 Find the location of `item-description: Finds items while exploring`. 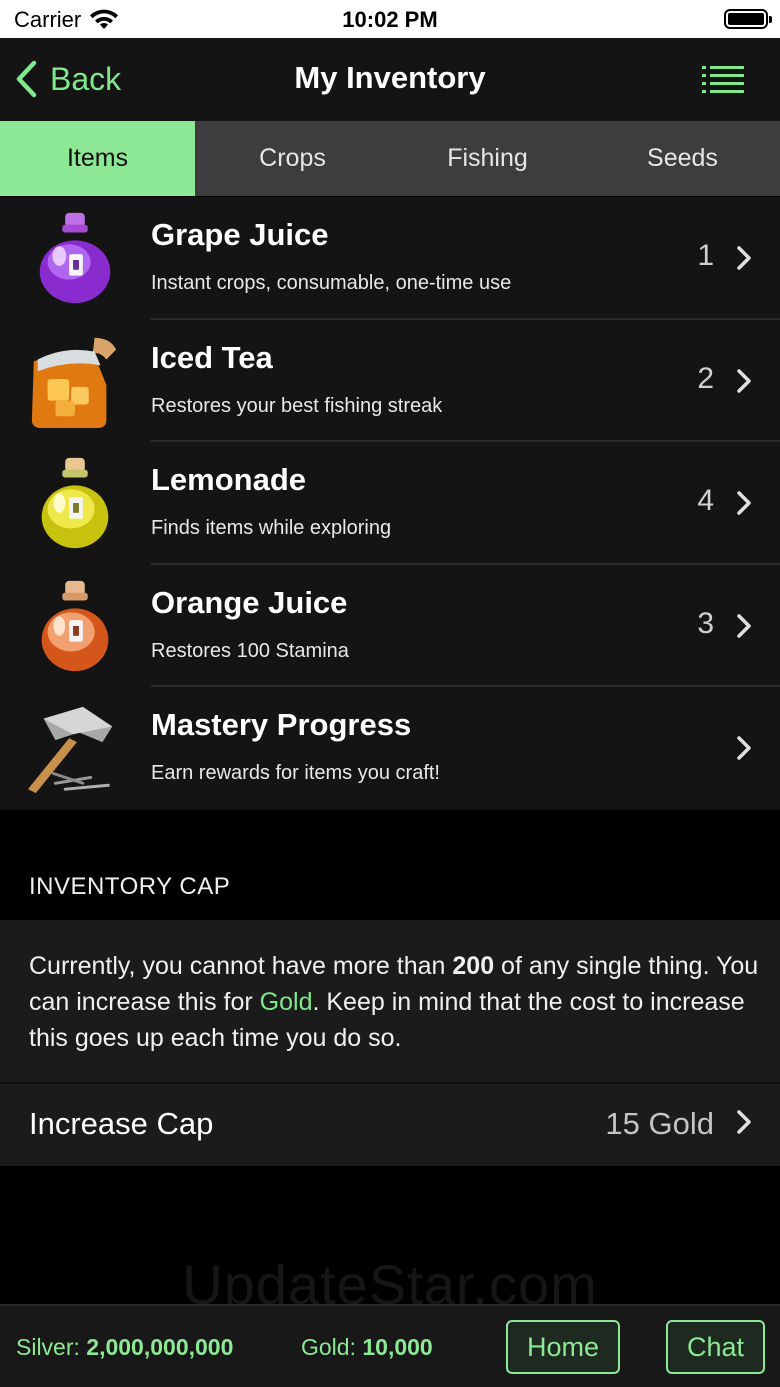

item-description: Finds items while exploring is located at coordinates (271, 528).